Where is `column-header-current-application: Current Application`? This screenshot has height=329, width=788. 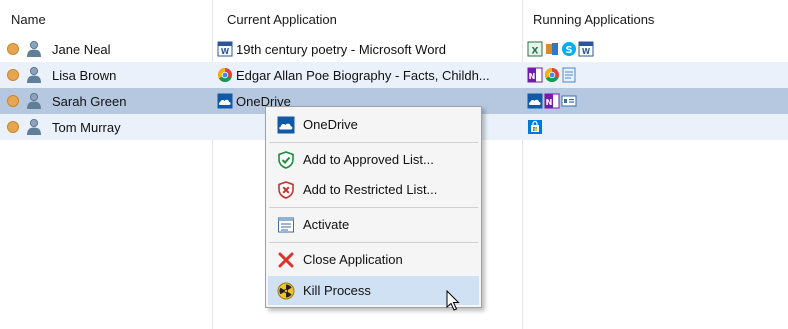 column-header-current-application: Current Application is located at coordinates (282, 18).